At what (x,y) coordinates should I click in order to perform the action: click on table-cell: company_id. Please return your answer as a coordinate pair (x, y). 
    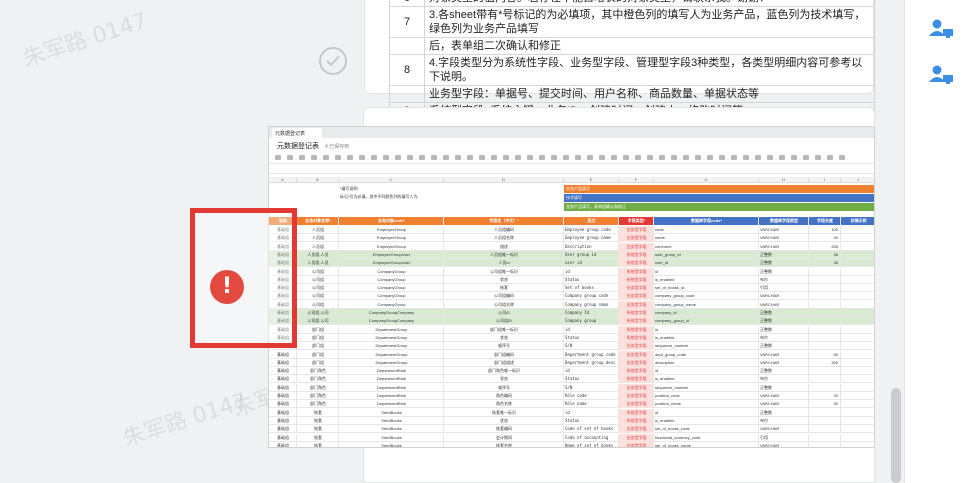
    Looking at the image, I should click on (706, 313).